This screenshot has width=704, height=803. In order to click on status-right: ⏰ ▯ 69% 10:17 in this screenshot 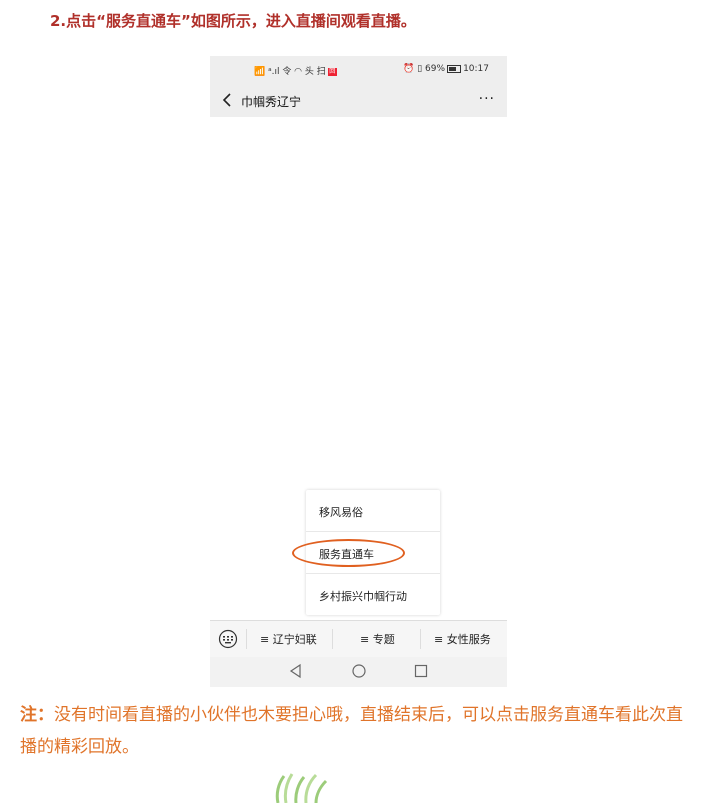, I will do `click(446, 69)`.